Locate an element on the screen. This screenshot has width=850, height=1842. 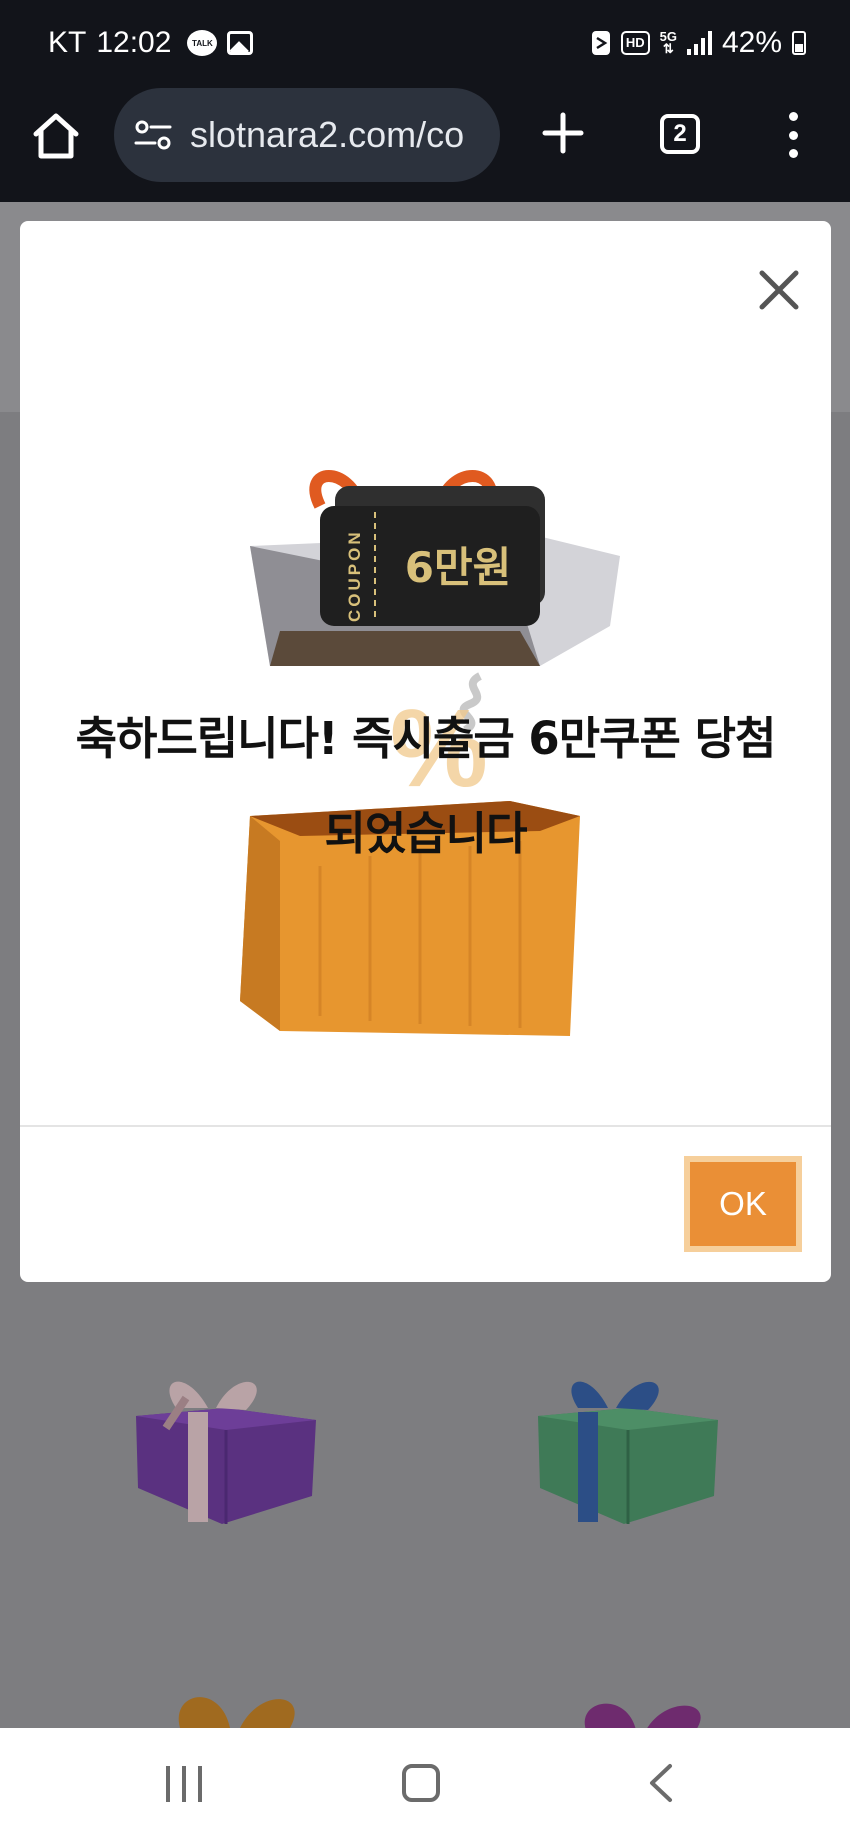
battery-icon is located at coordinates (799, 43).